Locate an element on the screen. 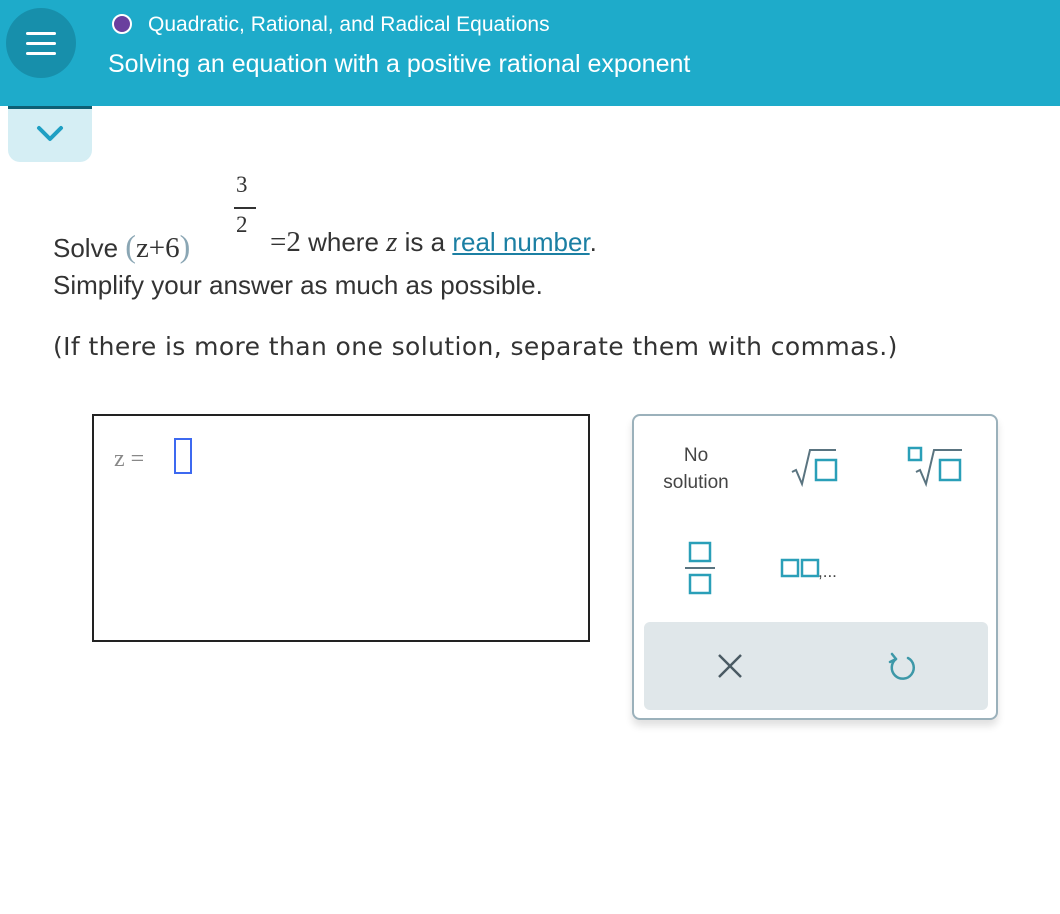 The height and width of the screenshot is (914, 1060). square-root-icon is located at coordinates (814, 468).